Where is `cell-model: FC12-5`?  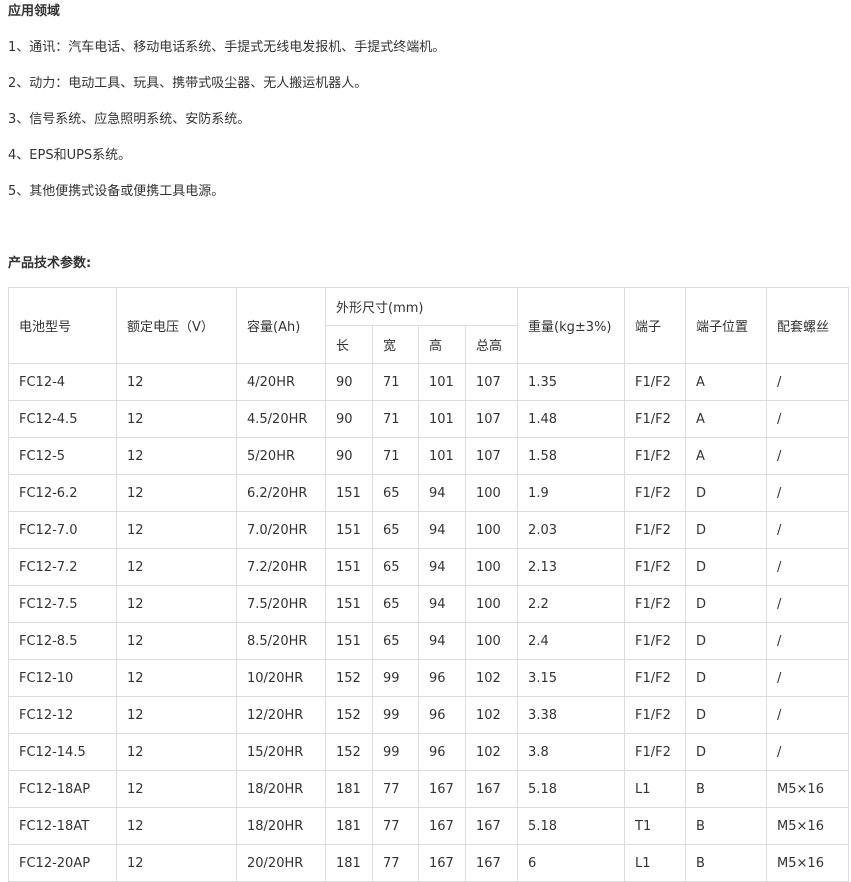 cell-model: FC12-5 is located at coordinates (62, 456).